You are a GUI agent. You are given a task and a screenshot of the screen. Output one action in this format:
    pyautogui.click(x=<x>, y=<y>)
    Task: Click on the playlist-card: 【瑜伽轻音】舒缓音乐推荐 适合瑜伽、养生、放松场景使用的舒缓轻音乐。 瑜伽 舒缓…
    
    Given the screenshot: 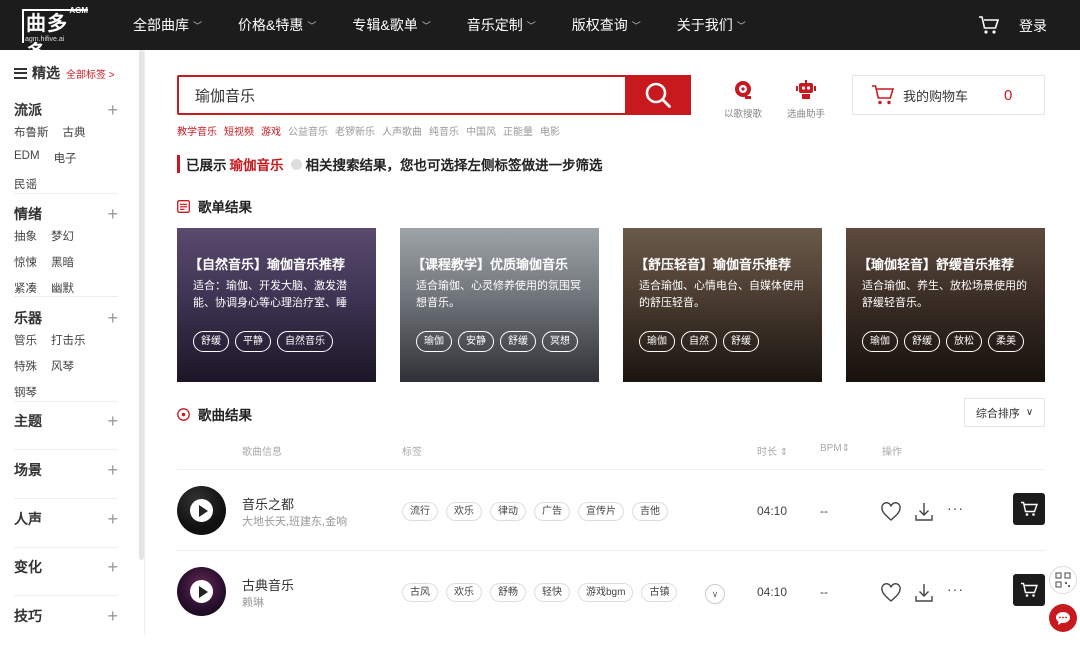 What is the action you would take?
    pyautogui.click(x=945, y=305)
    